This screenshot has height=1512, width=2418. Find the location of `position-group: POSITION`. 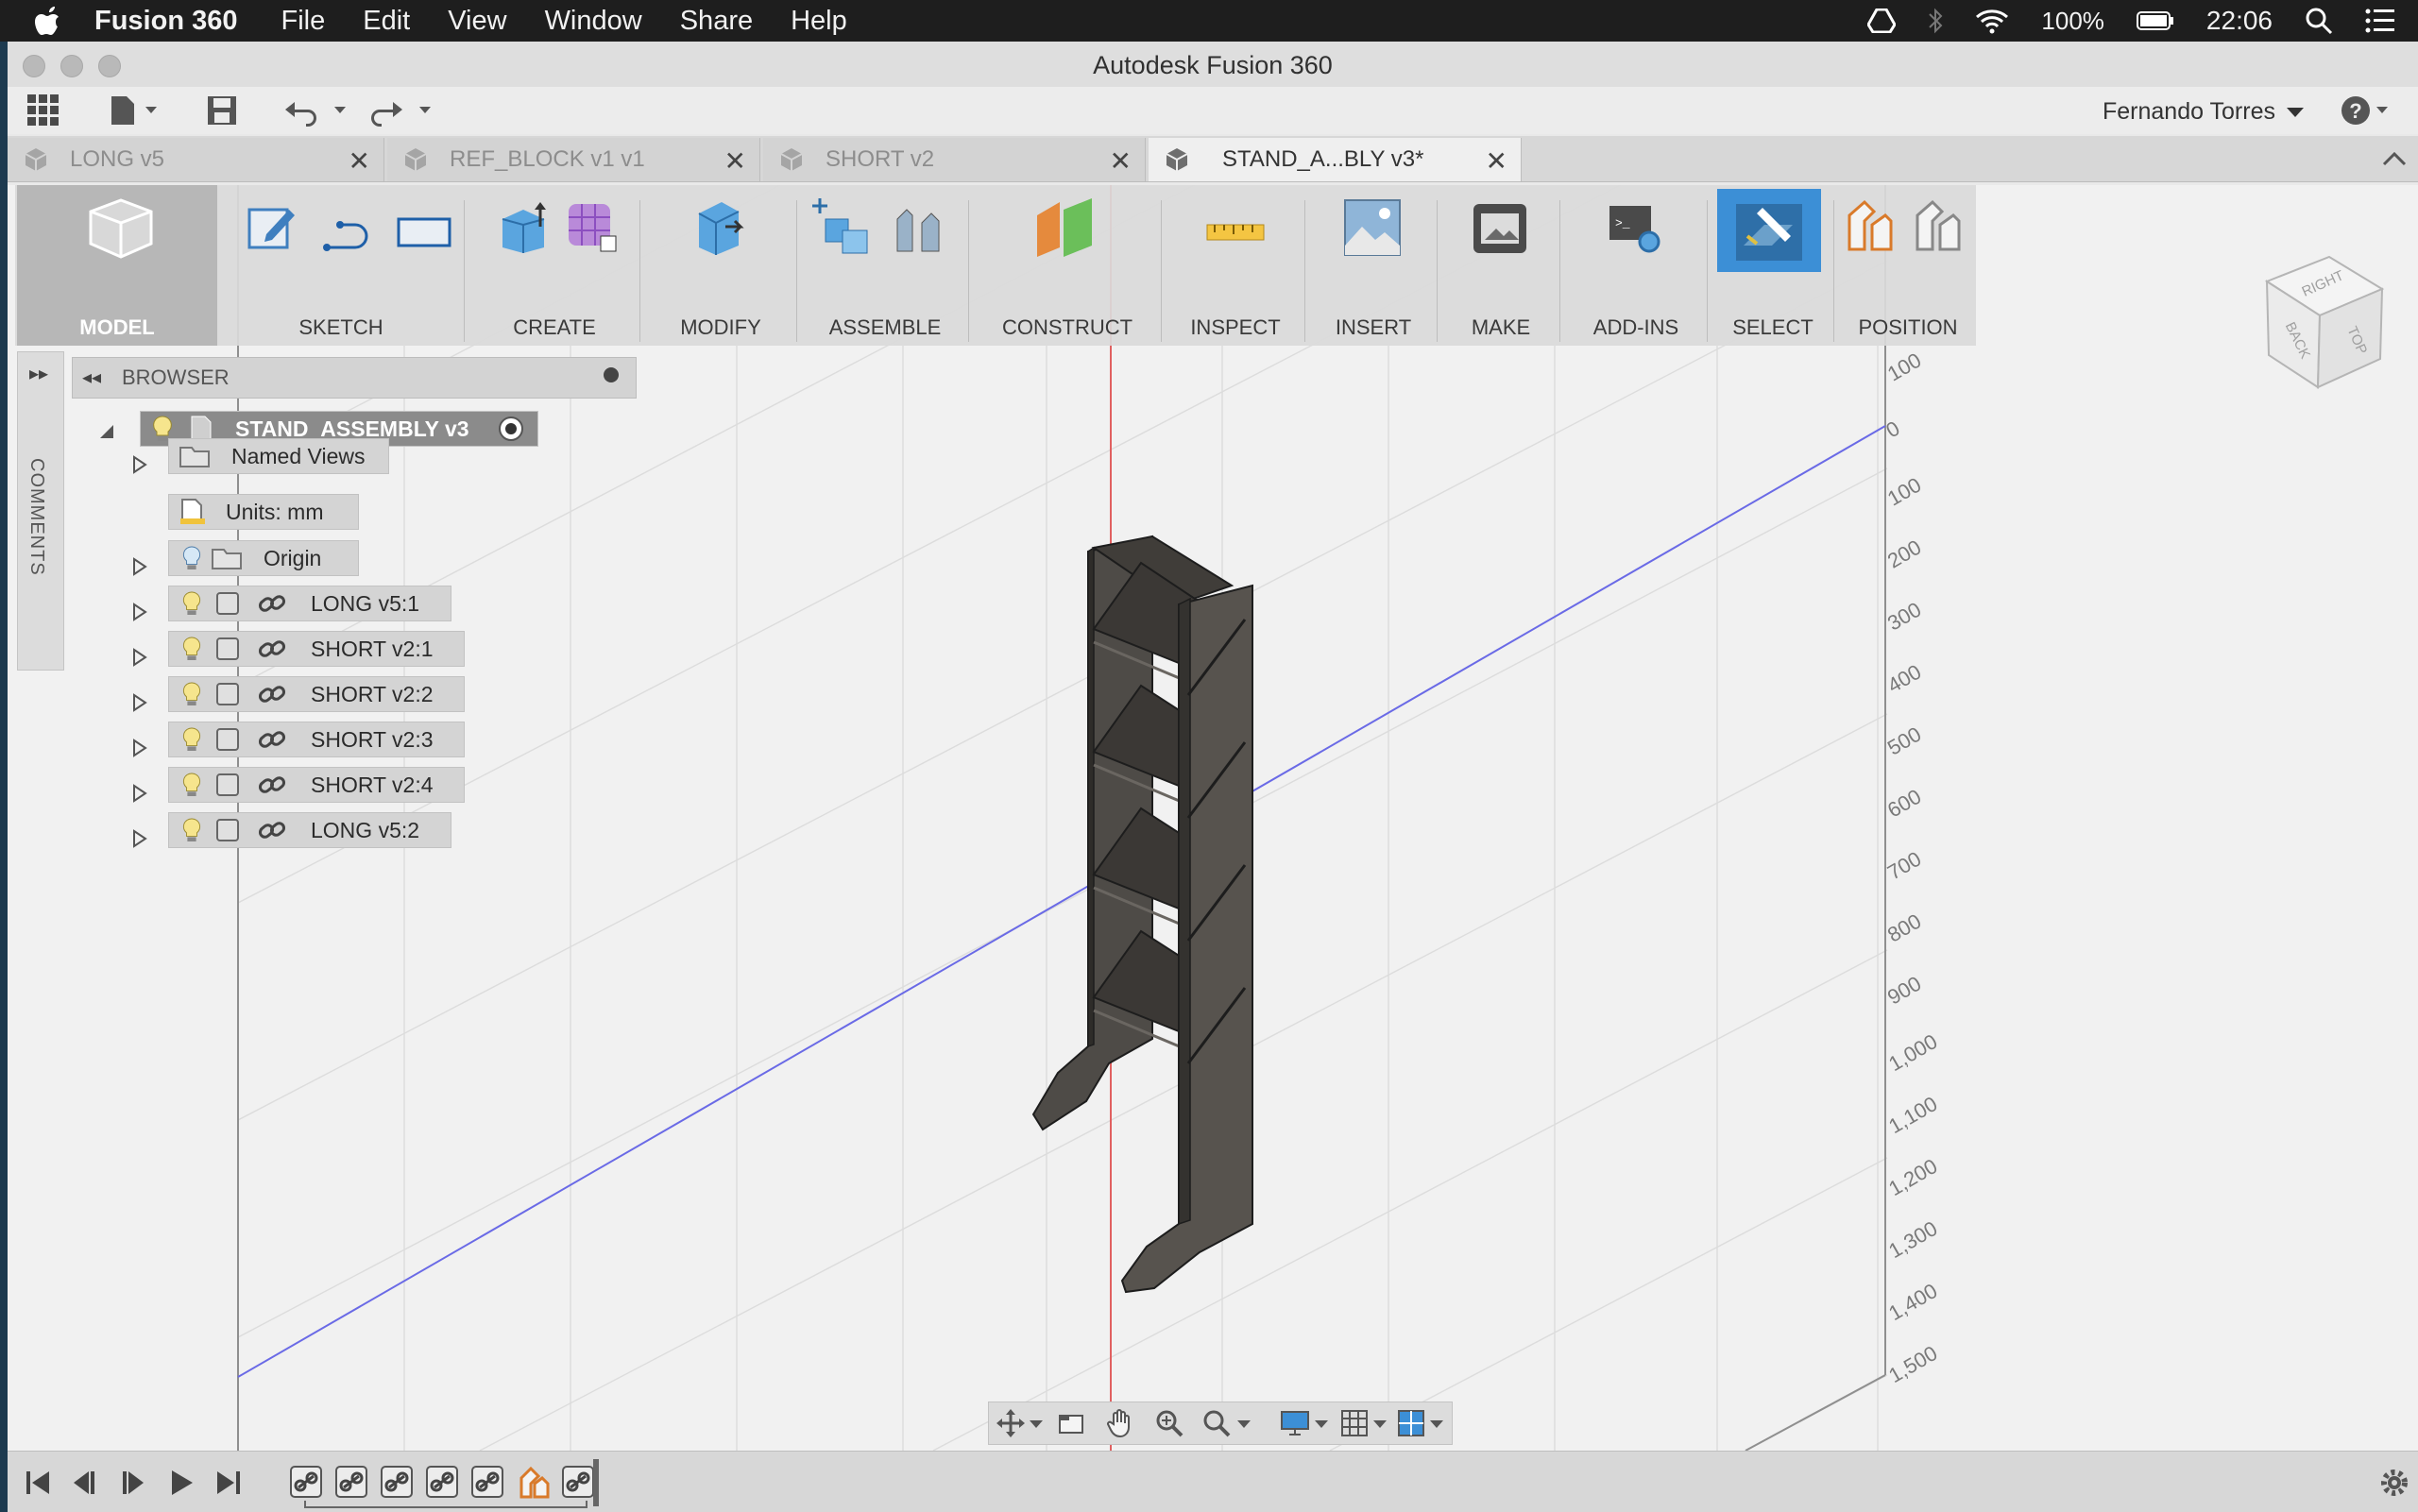

position-group: POSITION is located at coordinates (1908, 265).